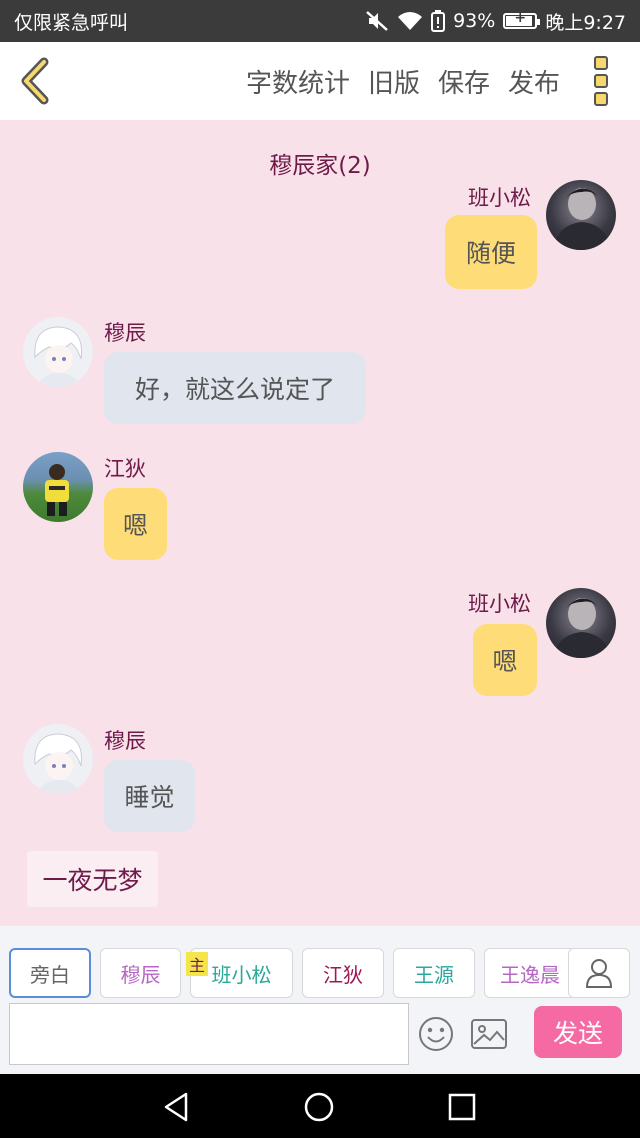 The width and height of the screenshot is (640, 1138). I want to click on battery-percent: 93%, so click(474, 21).